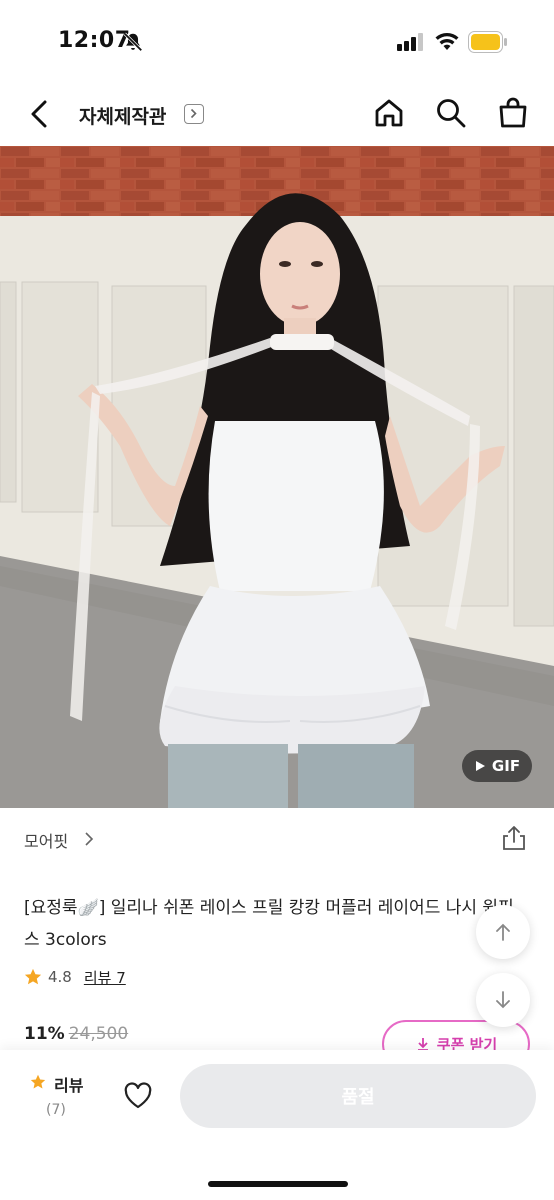  I want to click on price-row: 11% 24,500, so click(76, 1034).